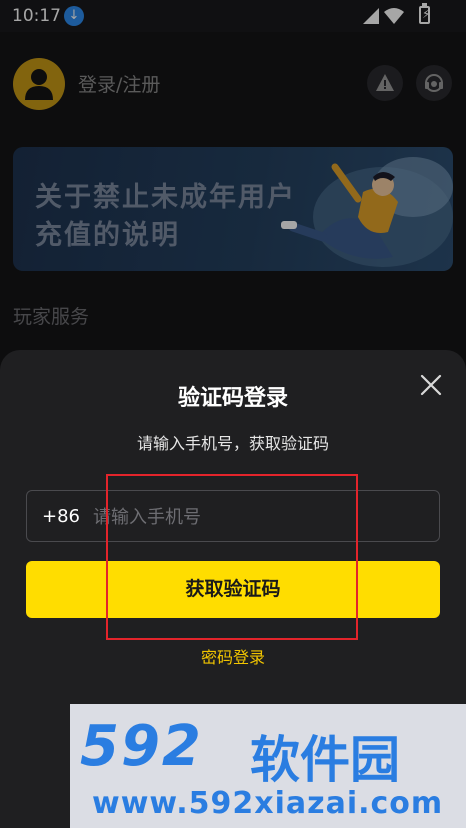 Image resolution: width=466 pixels, height=828 pixels. What do you see at coordinates (325, 760) in the screenshot?
I see `watermark-logo-text: 软件园` at bounding box center [325, 760].